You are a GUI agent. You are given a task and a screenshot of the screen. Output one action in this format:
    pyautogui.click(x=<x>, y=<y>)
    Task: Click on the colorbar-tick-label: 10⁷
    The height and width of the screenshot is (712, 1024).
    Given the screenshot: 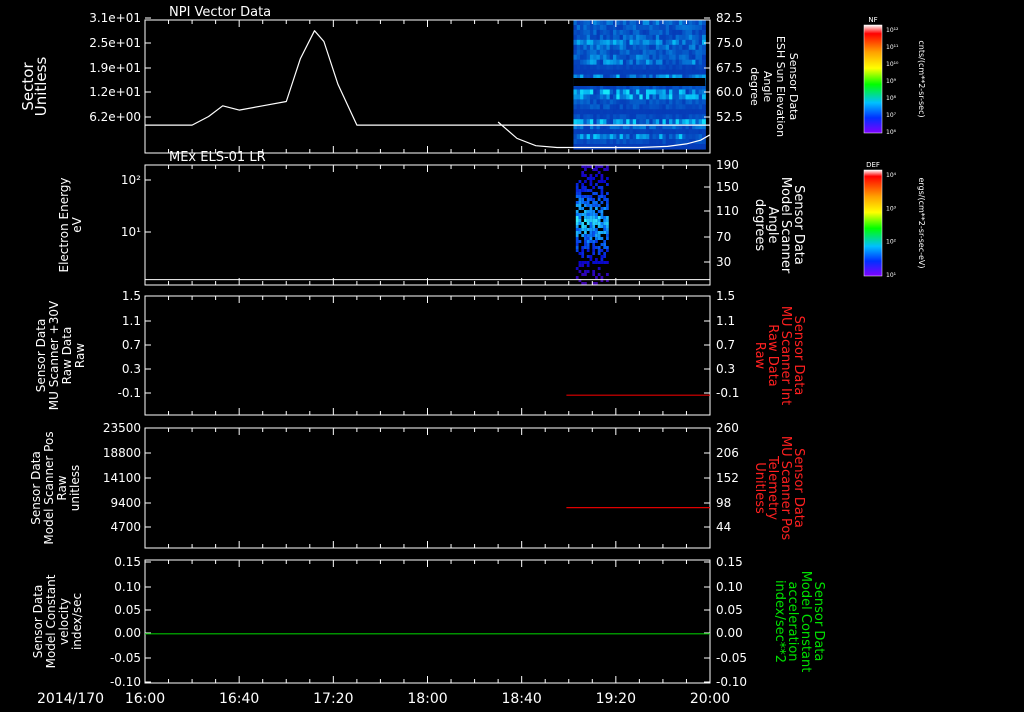 What is the action you would take?
    pyautogui.click(x=891, y=115)
    